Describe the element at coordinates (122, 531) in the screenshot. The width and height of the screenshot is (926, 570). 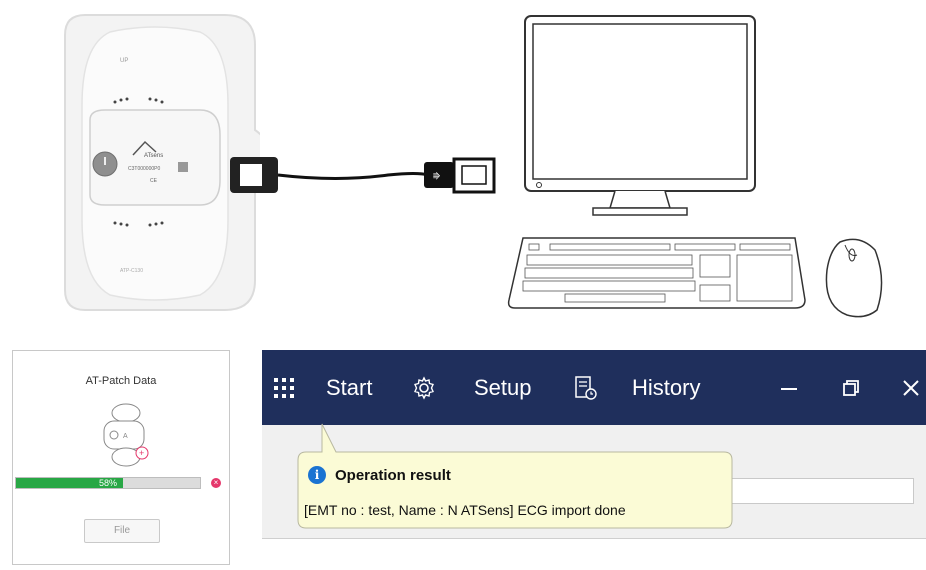
I see `file-button: File` at that location.